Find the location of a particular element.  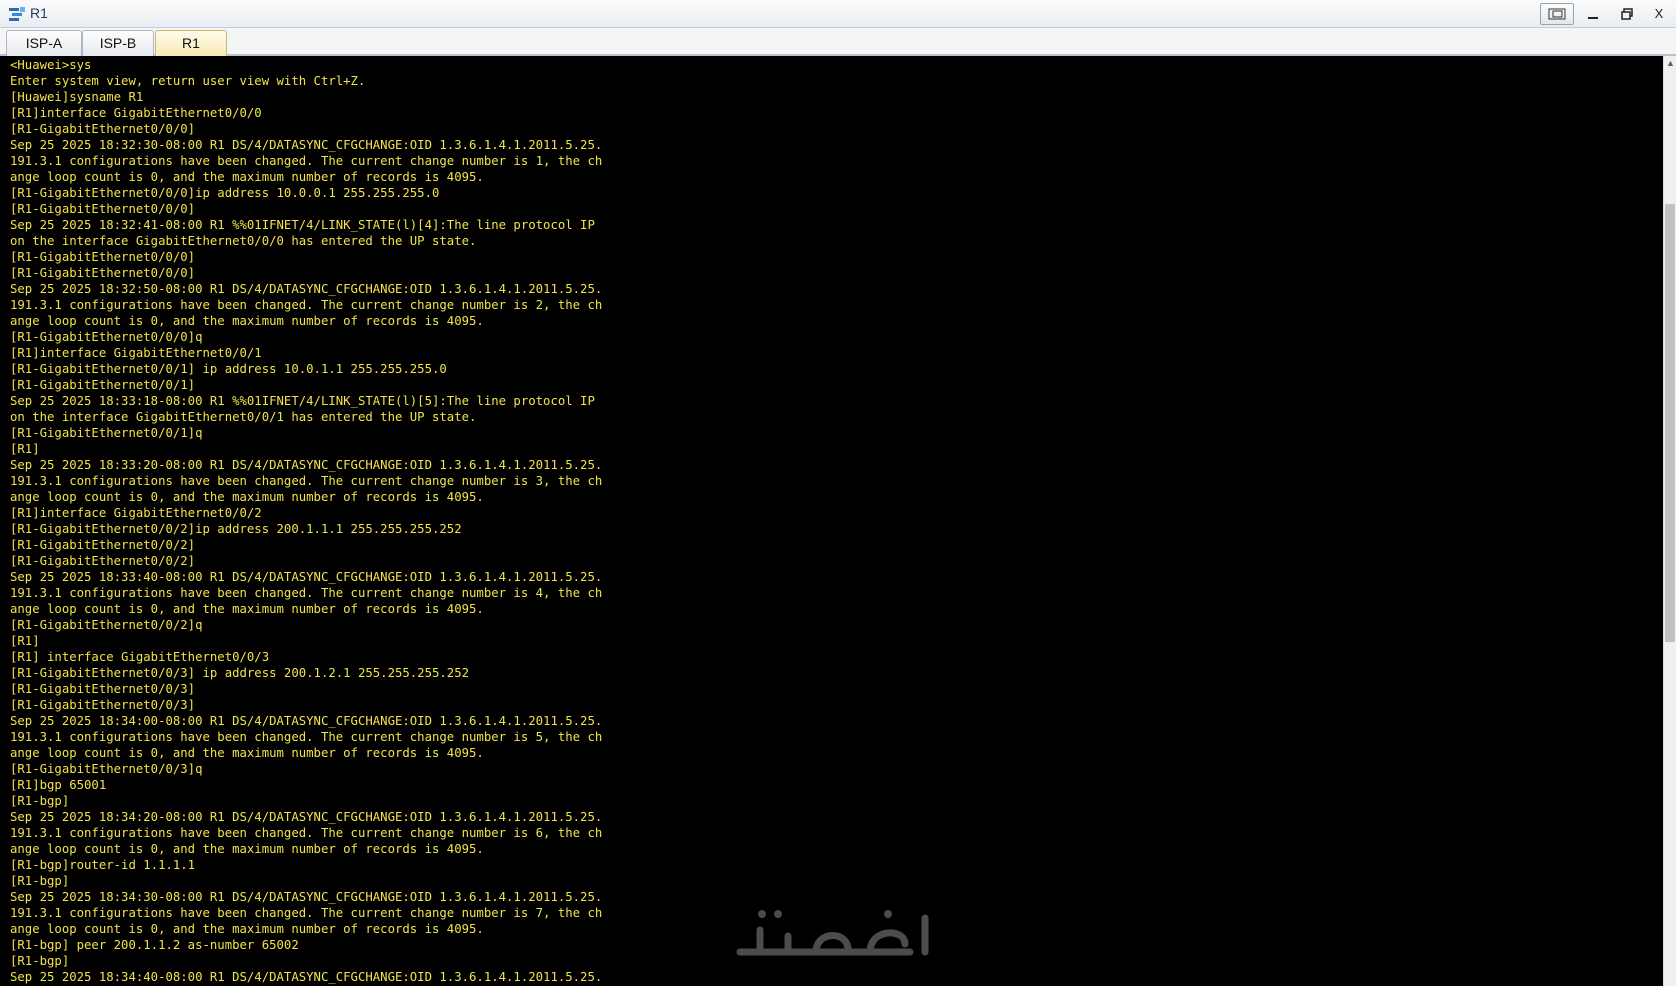

maximize-button is located at coordinates (1627, 14).